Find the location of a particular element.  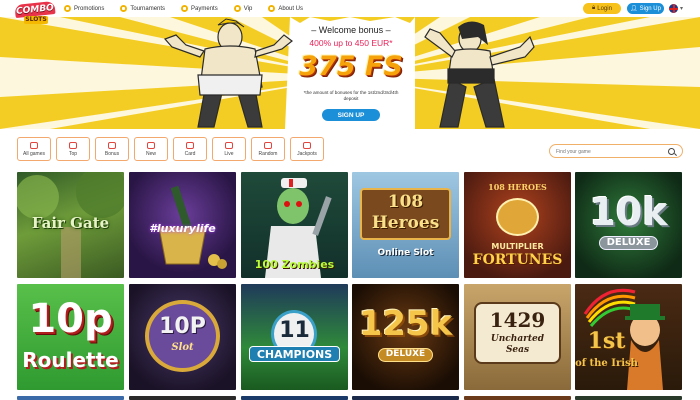

search-icon is located at coordinates (671, 151).